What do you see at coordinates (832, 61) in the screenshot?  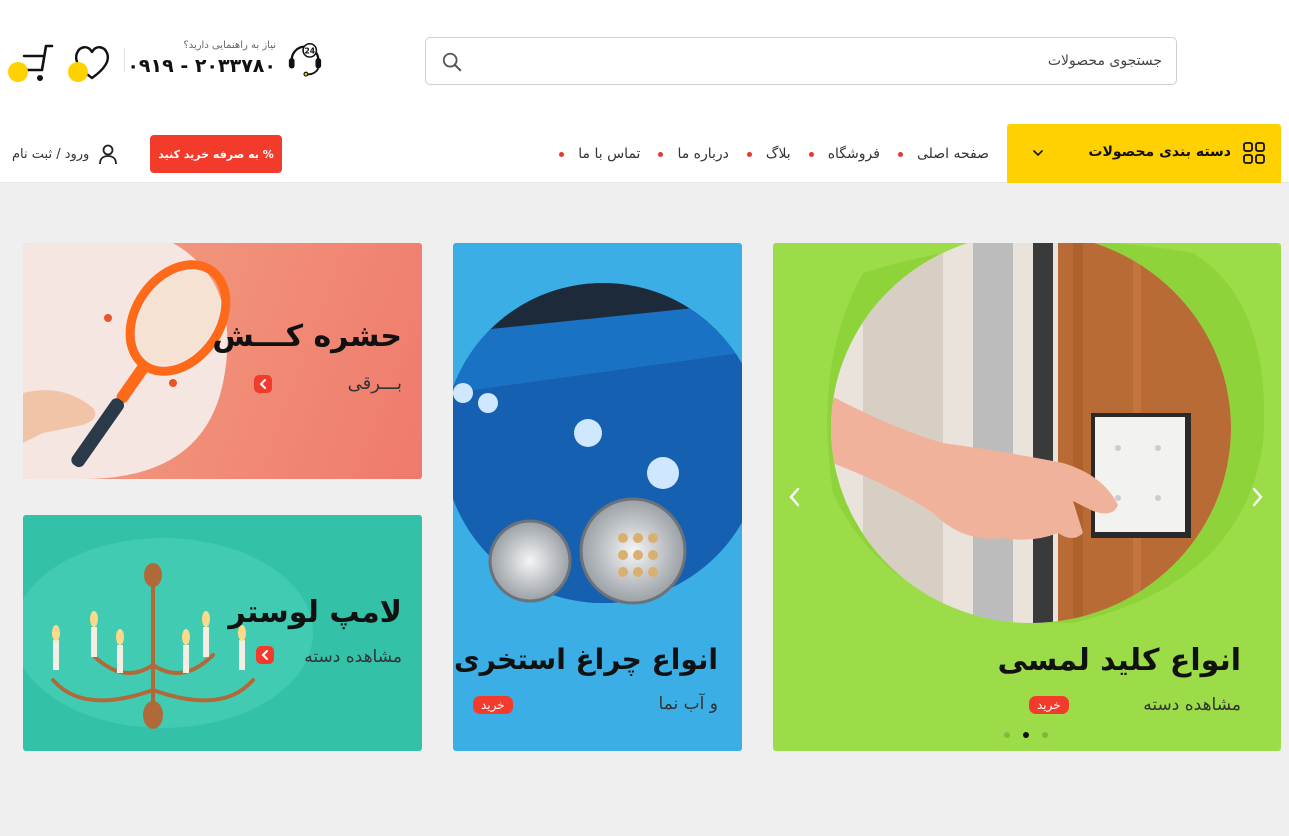 I see `search-input` at bounding box center [832, 61].